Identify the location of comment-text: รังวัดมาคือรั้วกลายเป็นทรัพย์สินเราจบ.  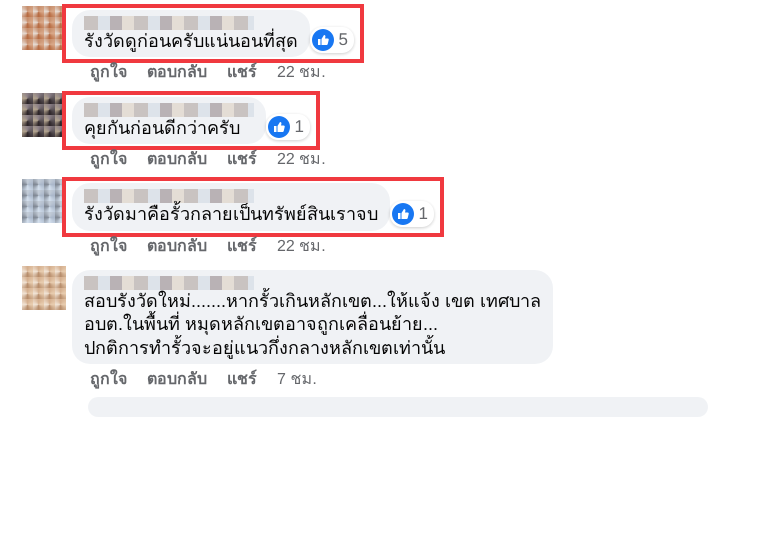
(231, 215).